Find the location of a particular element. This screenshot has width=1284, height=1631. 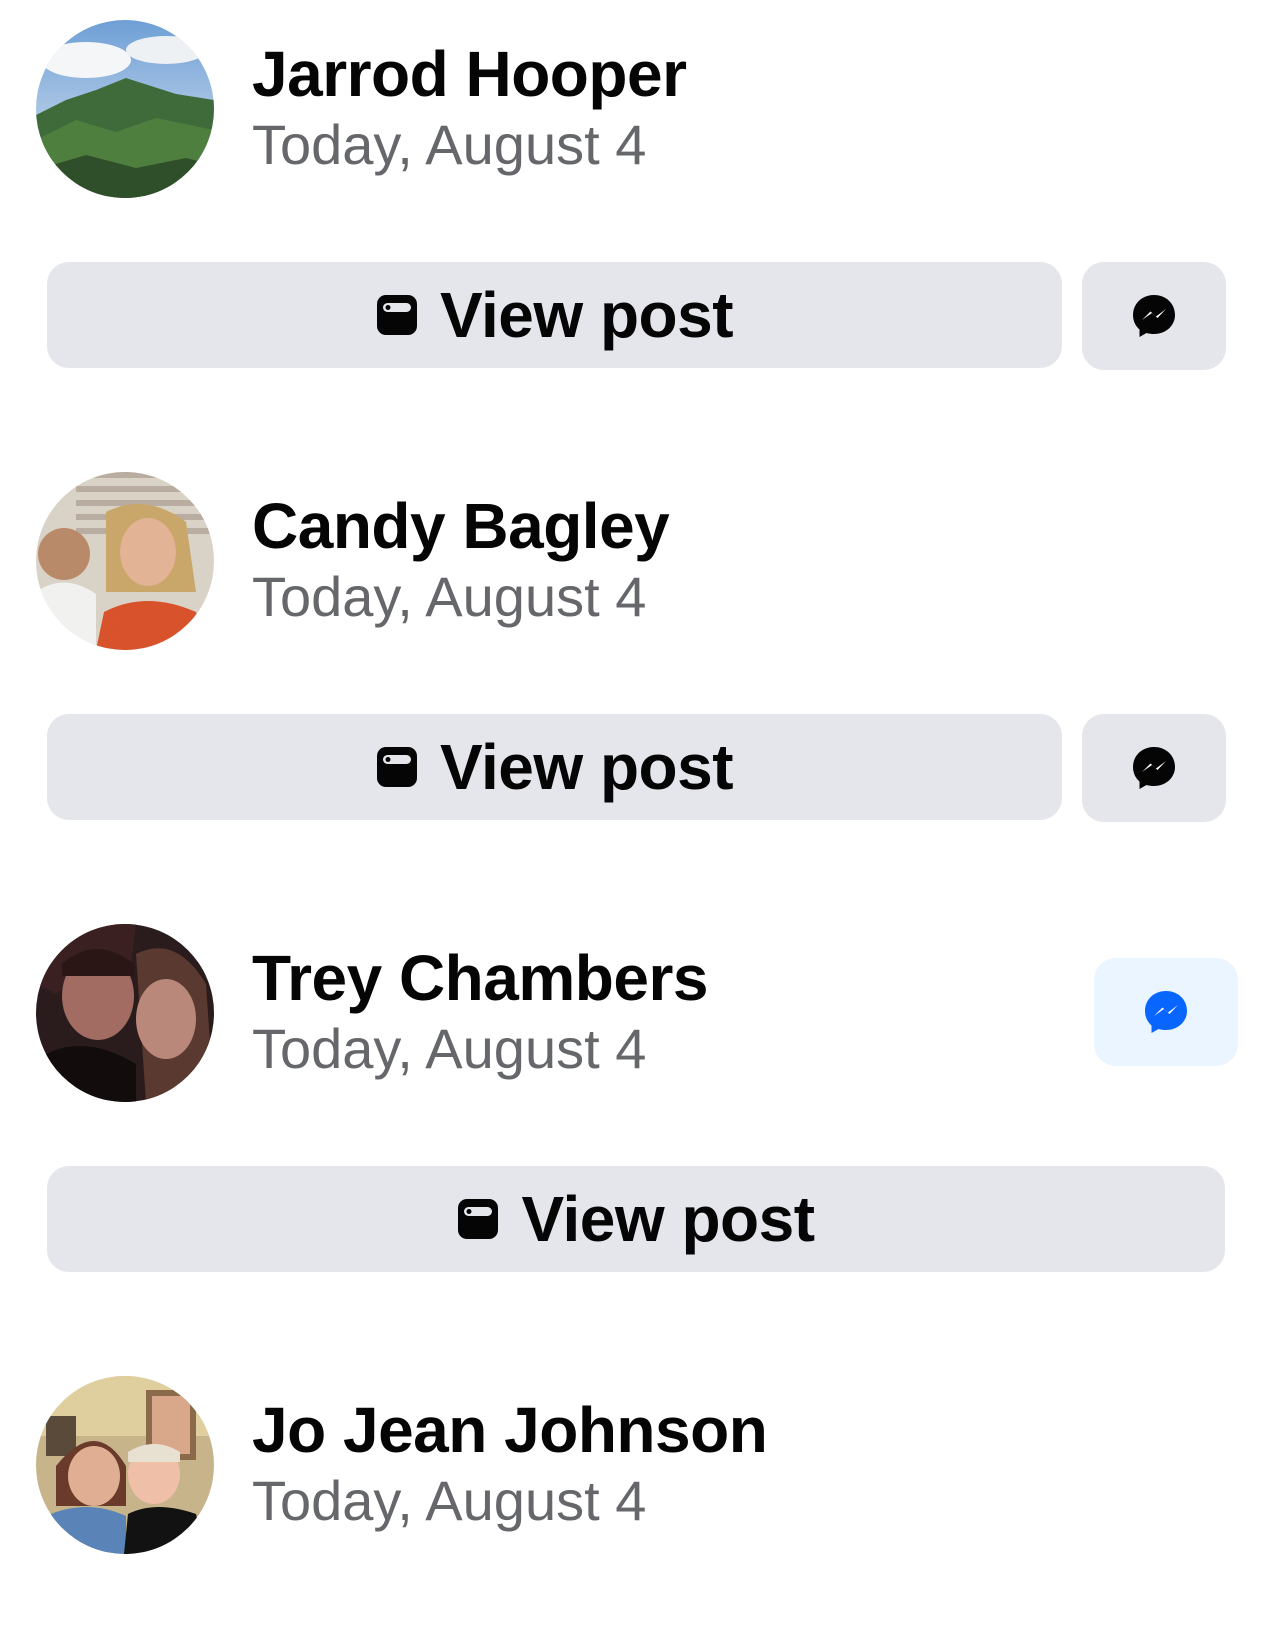

avatar-mountain-photo is located at coordinates (125, 109).